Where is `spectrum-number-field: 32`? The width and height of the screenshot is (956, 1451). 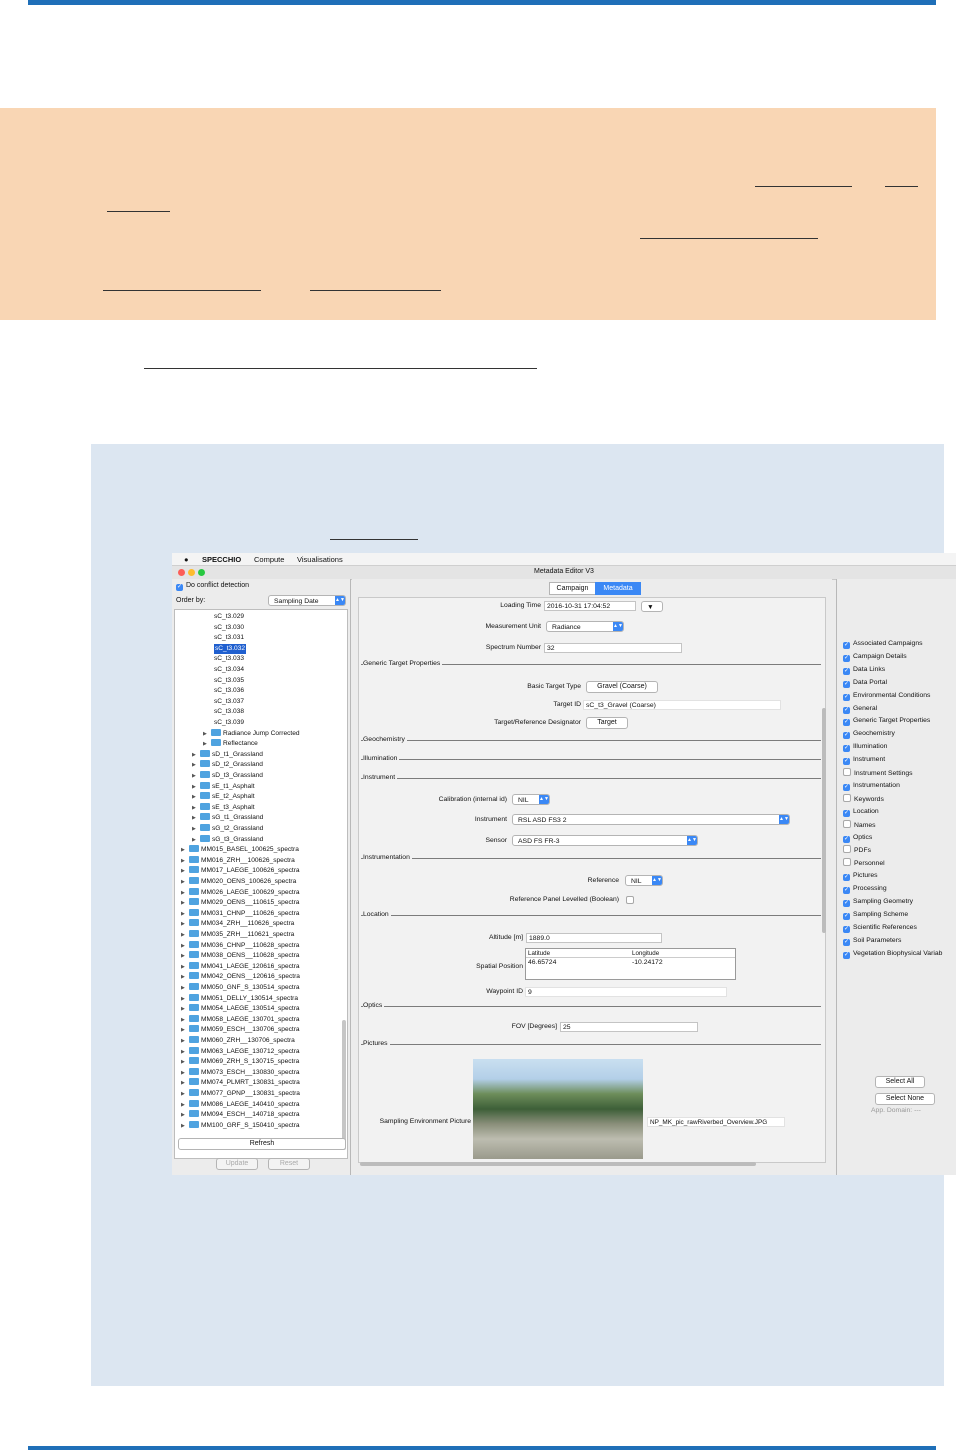
spectrum-number-field: 32 is located at coordinates (613, 648).